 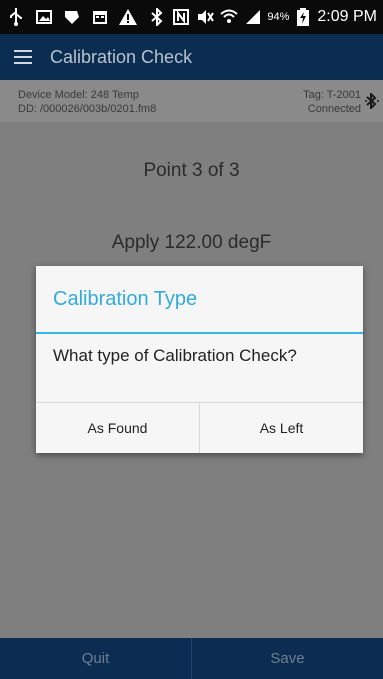 What do you see at coordinates (44, 17) in the screenshot?
I see `image-icon` at bounding box center [44, 17].